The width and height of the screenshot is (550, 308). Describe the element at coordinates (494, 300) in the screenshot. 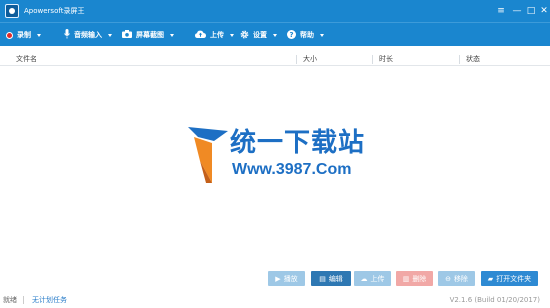

I see `version-label: V2.1.6 (Build 01/20/2017)` at that location.